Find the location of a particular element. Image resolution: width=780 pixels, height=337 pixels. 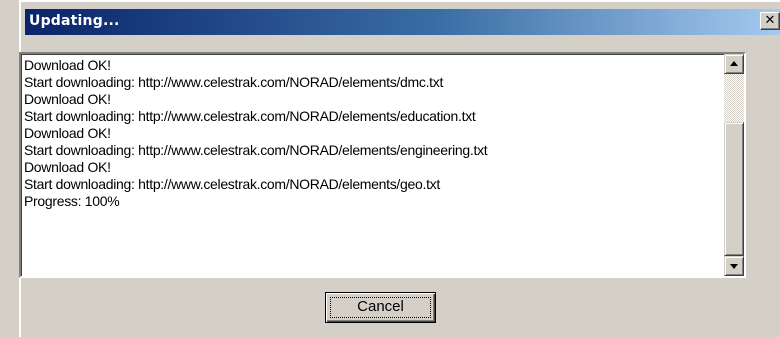

scroll-up-button is located at coordinates (734, 64).